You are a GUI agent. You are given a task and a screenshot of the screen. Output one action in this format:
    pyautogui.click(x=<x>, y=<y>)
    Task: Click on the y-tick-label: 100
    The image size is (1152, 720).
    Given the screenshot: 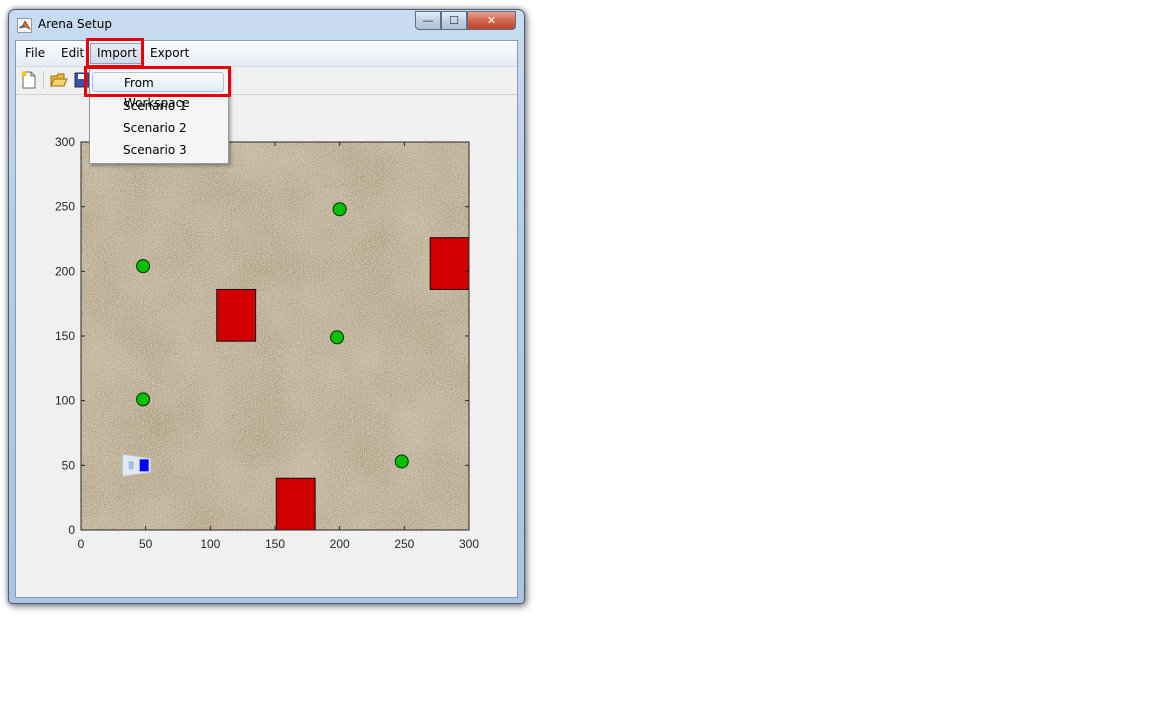 What is the action you would take?
    pyautogui.click(x=65, y=401)
    